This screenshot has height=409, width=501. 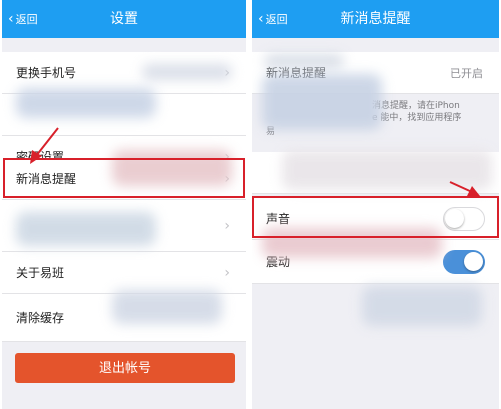 What do you see at coordinates (125, 368) in the screenshot?
I see `logout-button: 退出帐号` at bounding box center [125, 368].